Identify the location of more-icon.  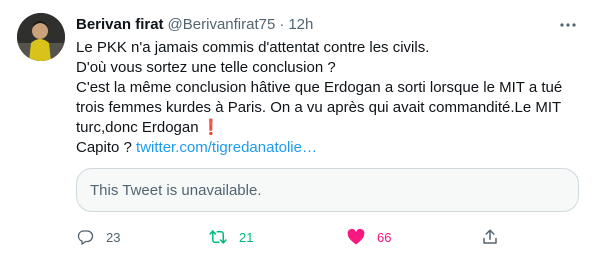
(568, 25).